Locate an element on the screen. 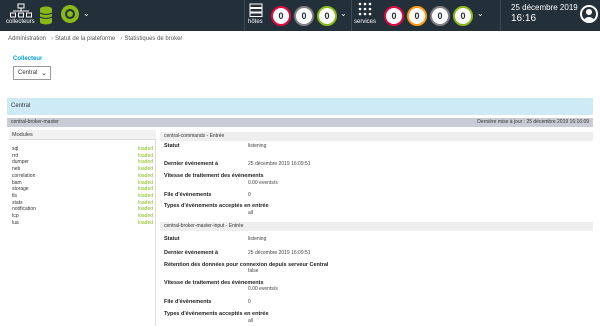 The width and height of the screenshot is (600, 326). endpoint-title: central-broker-master-input - Entrée is located at coordinates (204, 226).